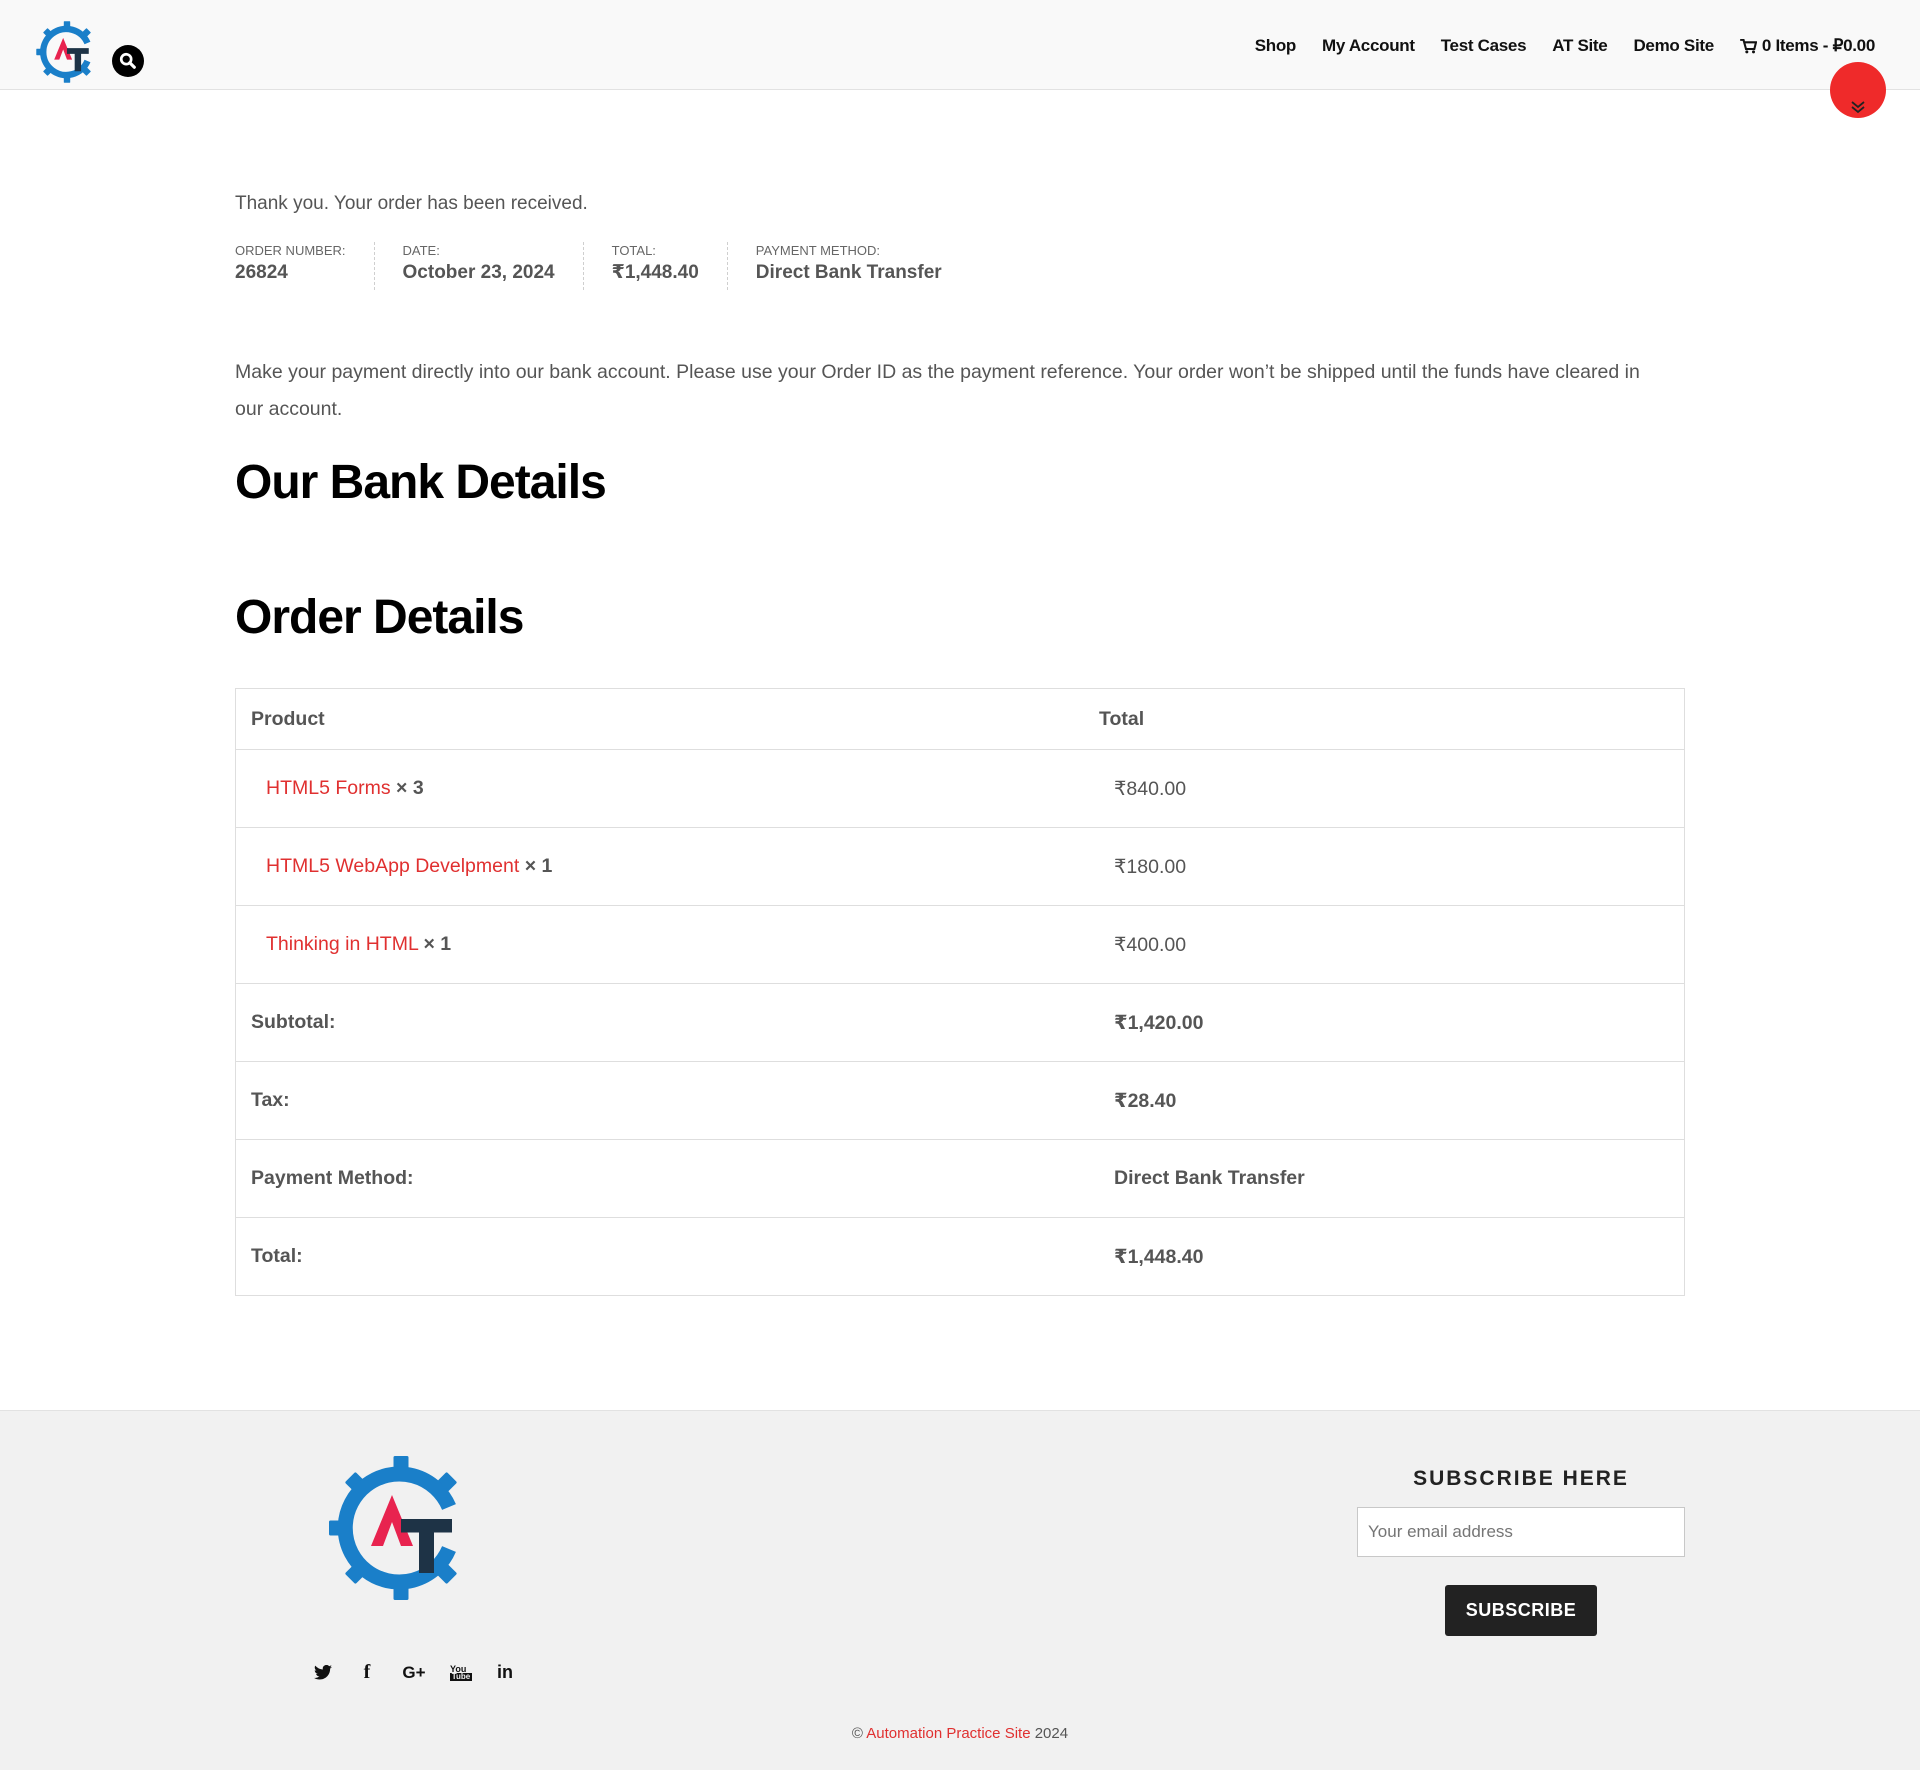 This screenshot has height=1770, width=1920. I want to click on copyright-year: 2024, so click(1051, 1733).